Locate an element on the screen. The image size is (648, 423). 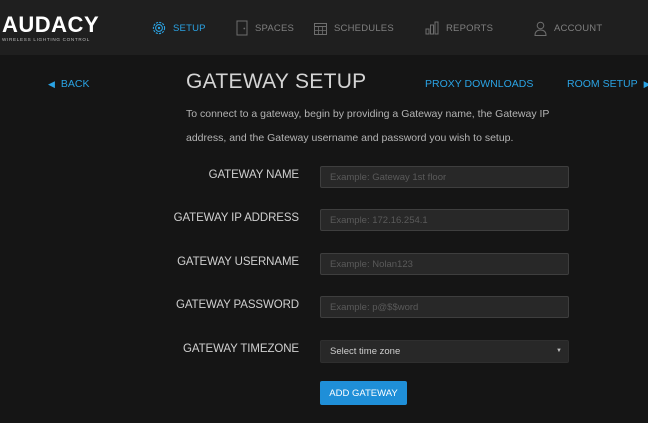
nav-reports-label: REPORTS is located at coordinates (470, 28).